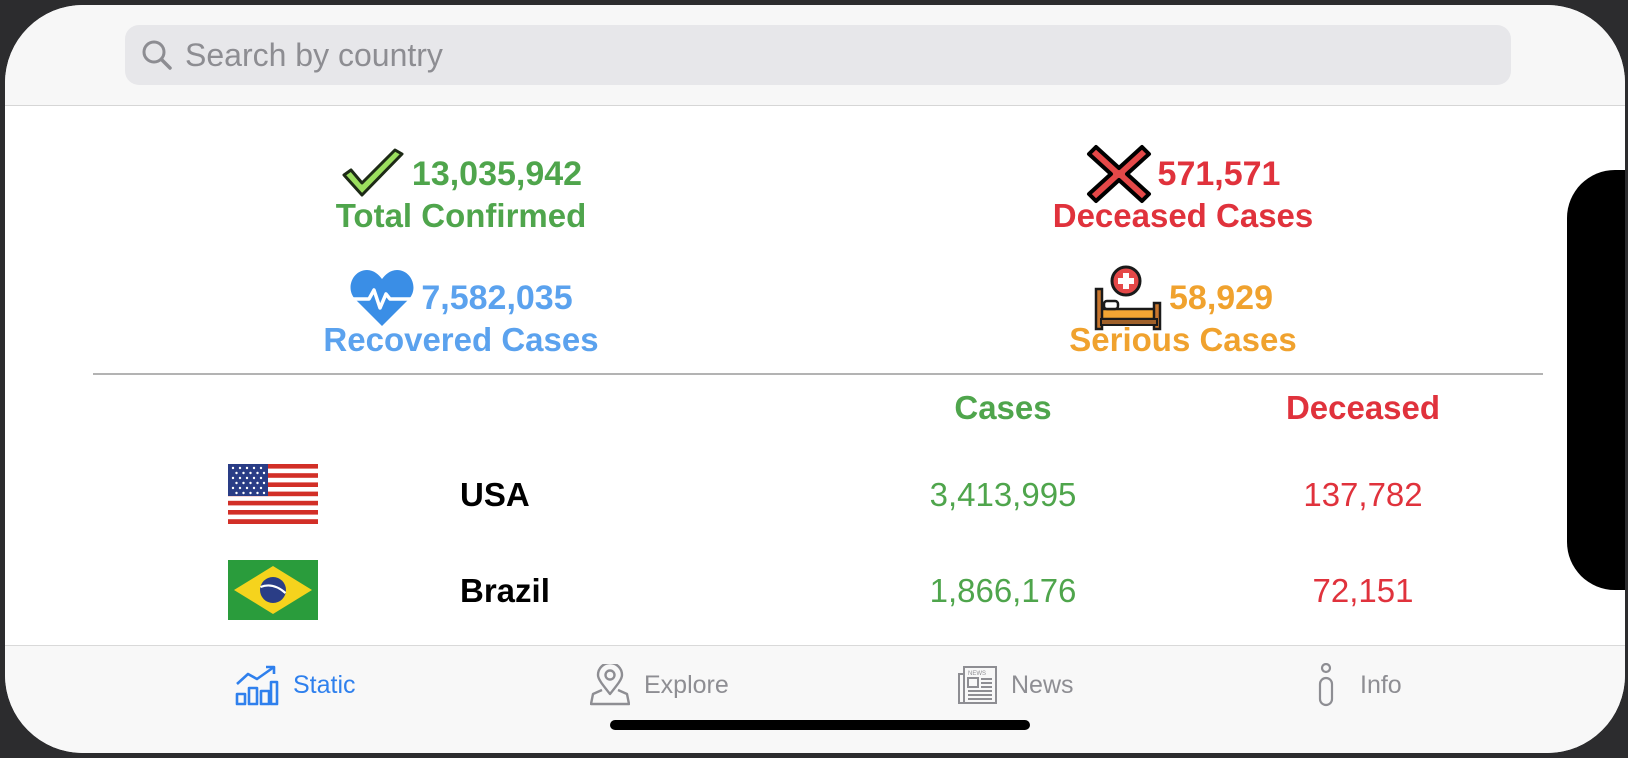 The height and width of the screenshot is (758, 1628). What do you see at coordinates (497, 173) in the screenshot?
I see `confirmed-count: 13,035,942` at bounding box center [497, 173].